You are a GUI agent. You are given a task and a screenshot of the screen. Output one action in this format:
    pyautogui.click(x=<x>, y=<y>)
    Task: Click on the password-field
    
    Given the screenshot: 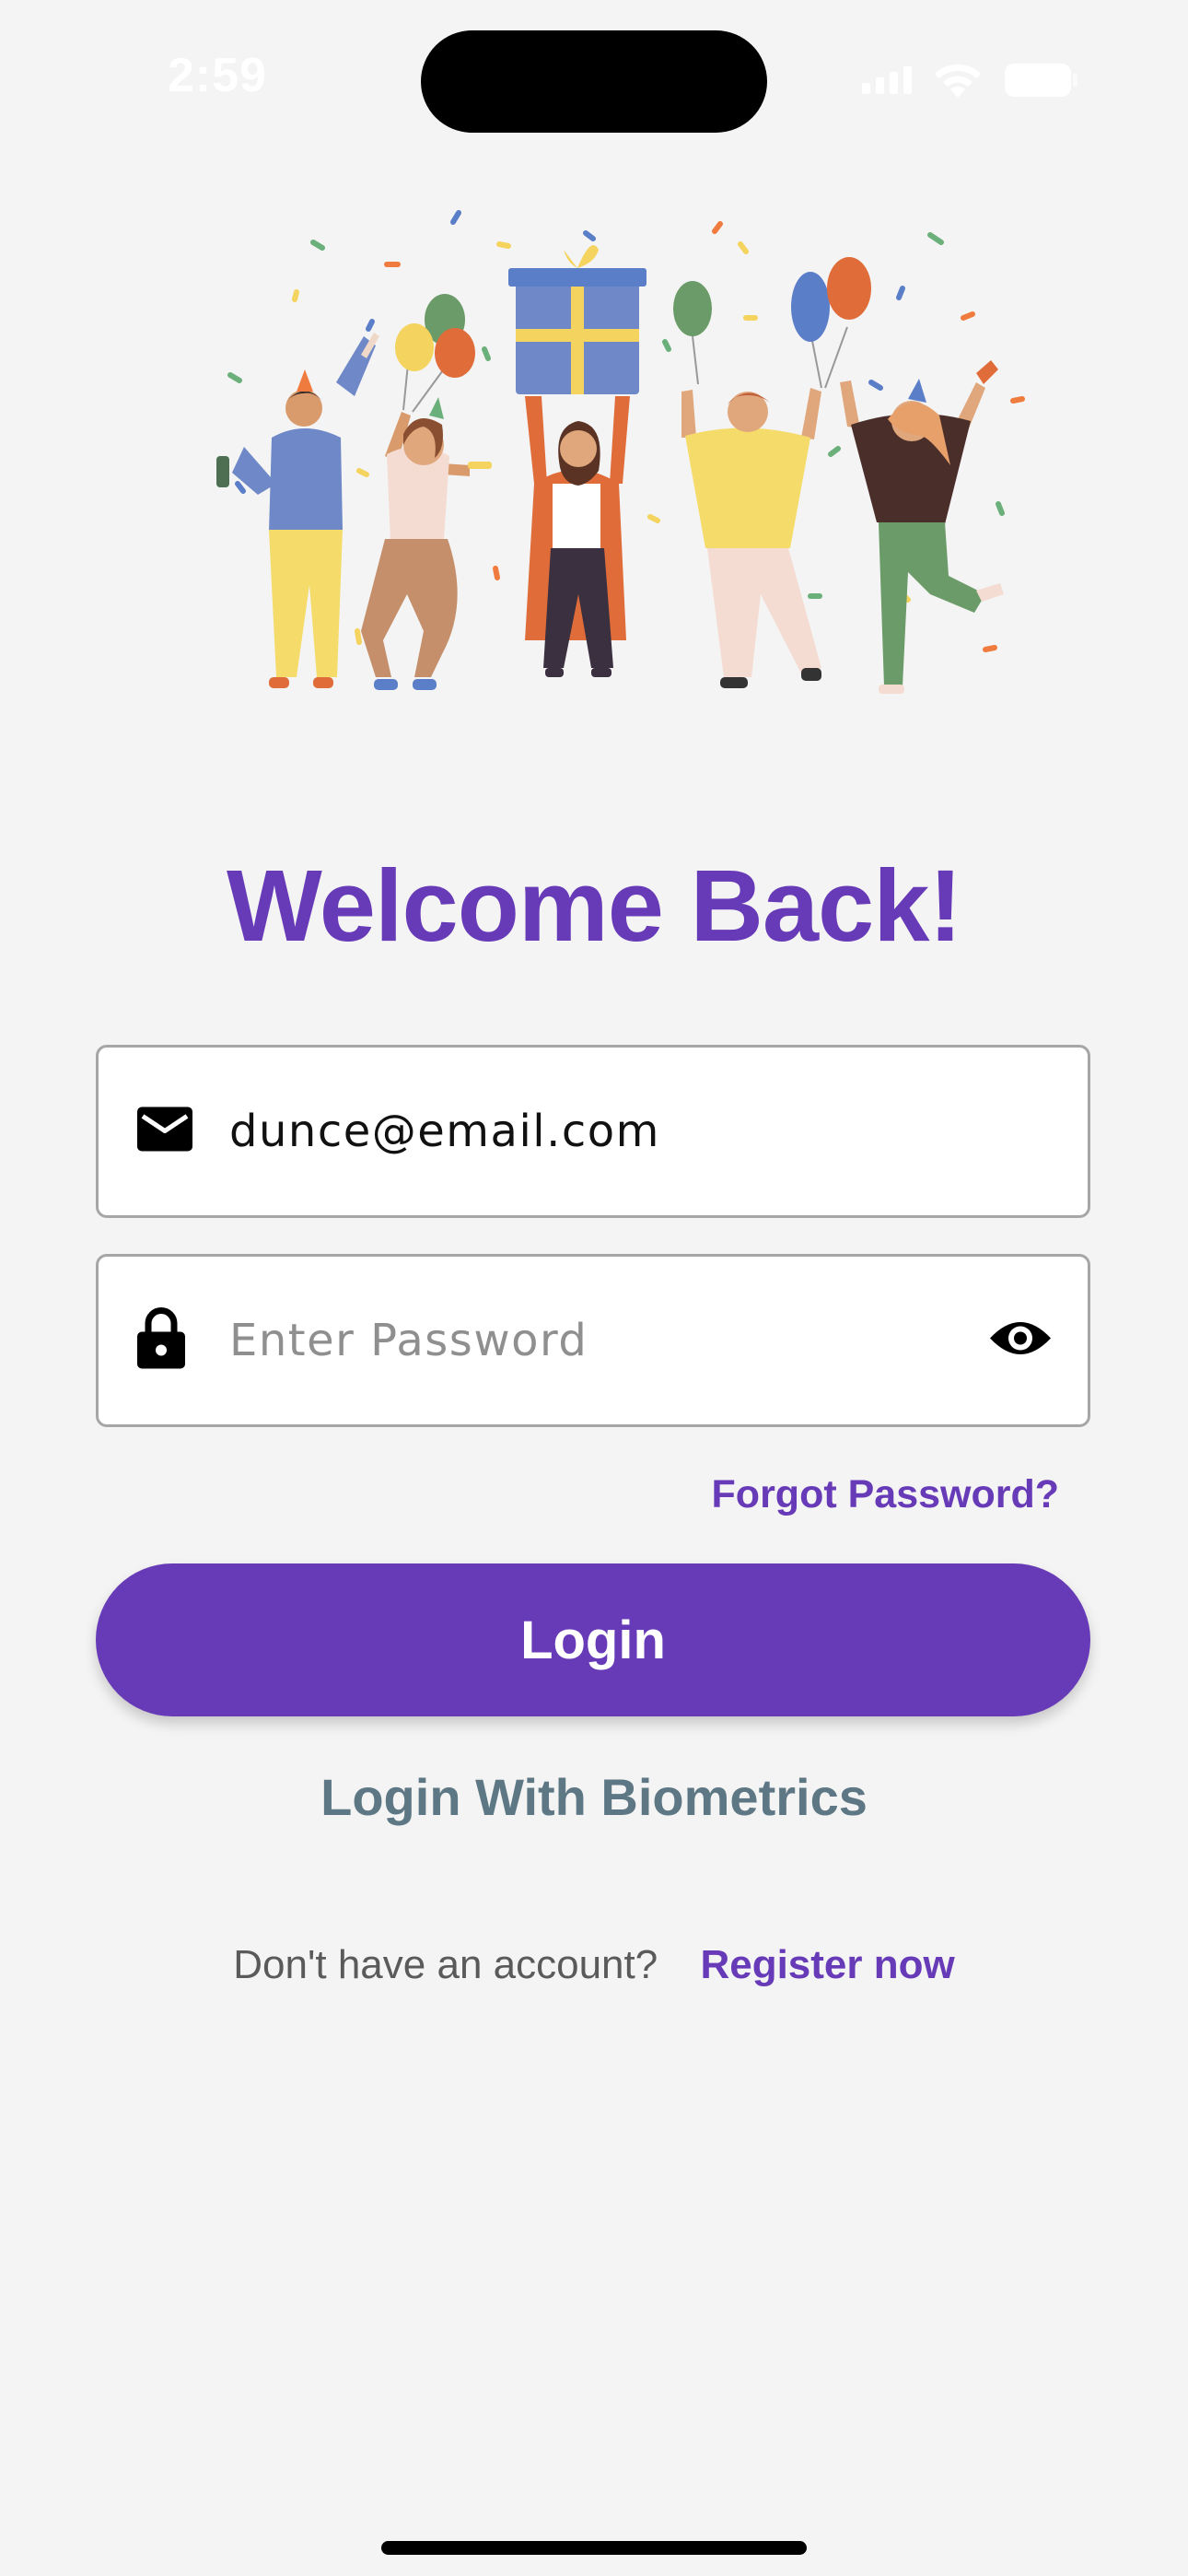 What is the action you would take?
    pyautogui.click(x=593, y=1340)
    